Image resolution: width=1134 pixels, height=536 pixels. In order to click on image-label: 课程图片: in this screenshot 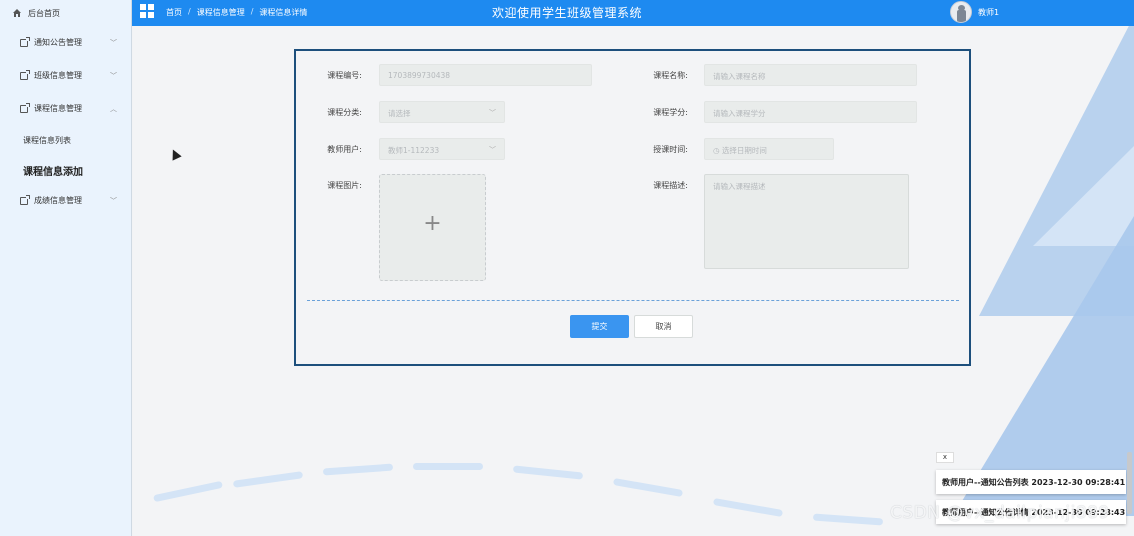, I will do `click(344, 185)`.